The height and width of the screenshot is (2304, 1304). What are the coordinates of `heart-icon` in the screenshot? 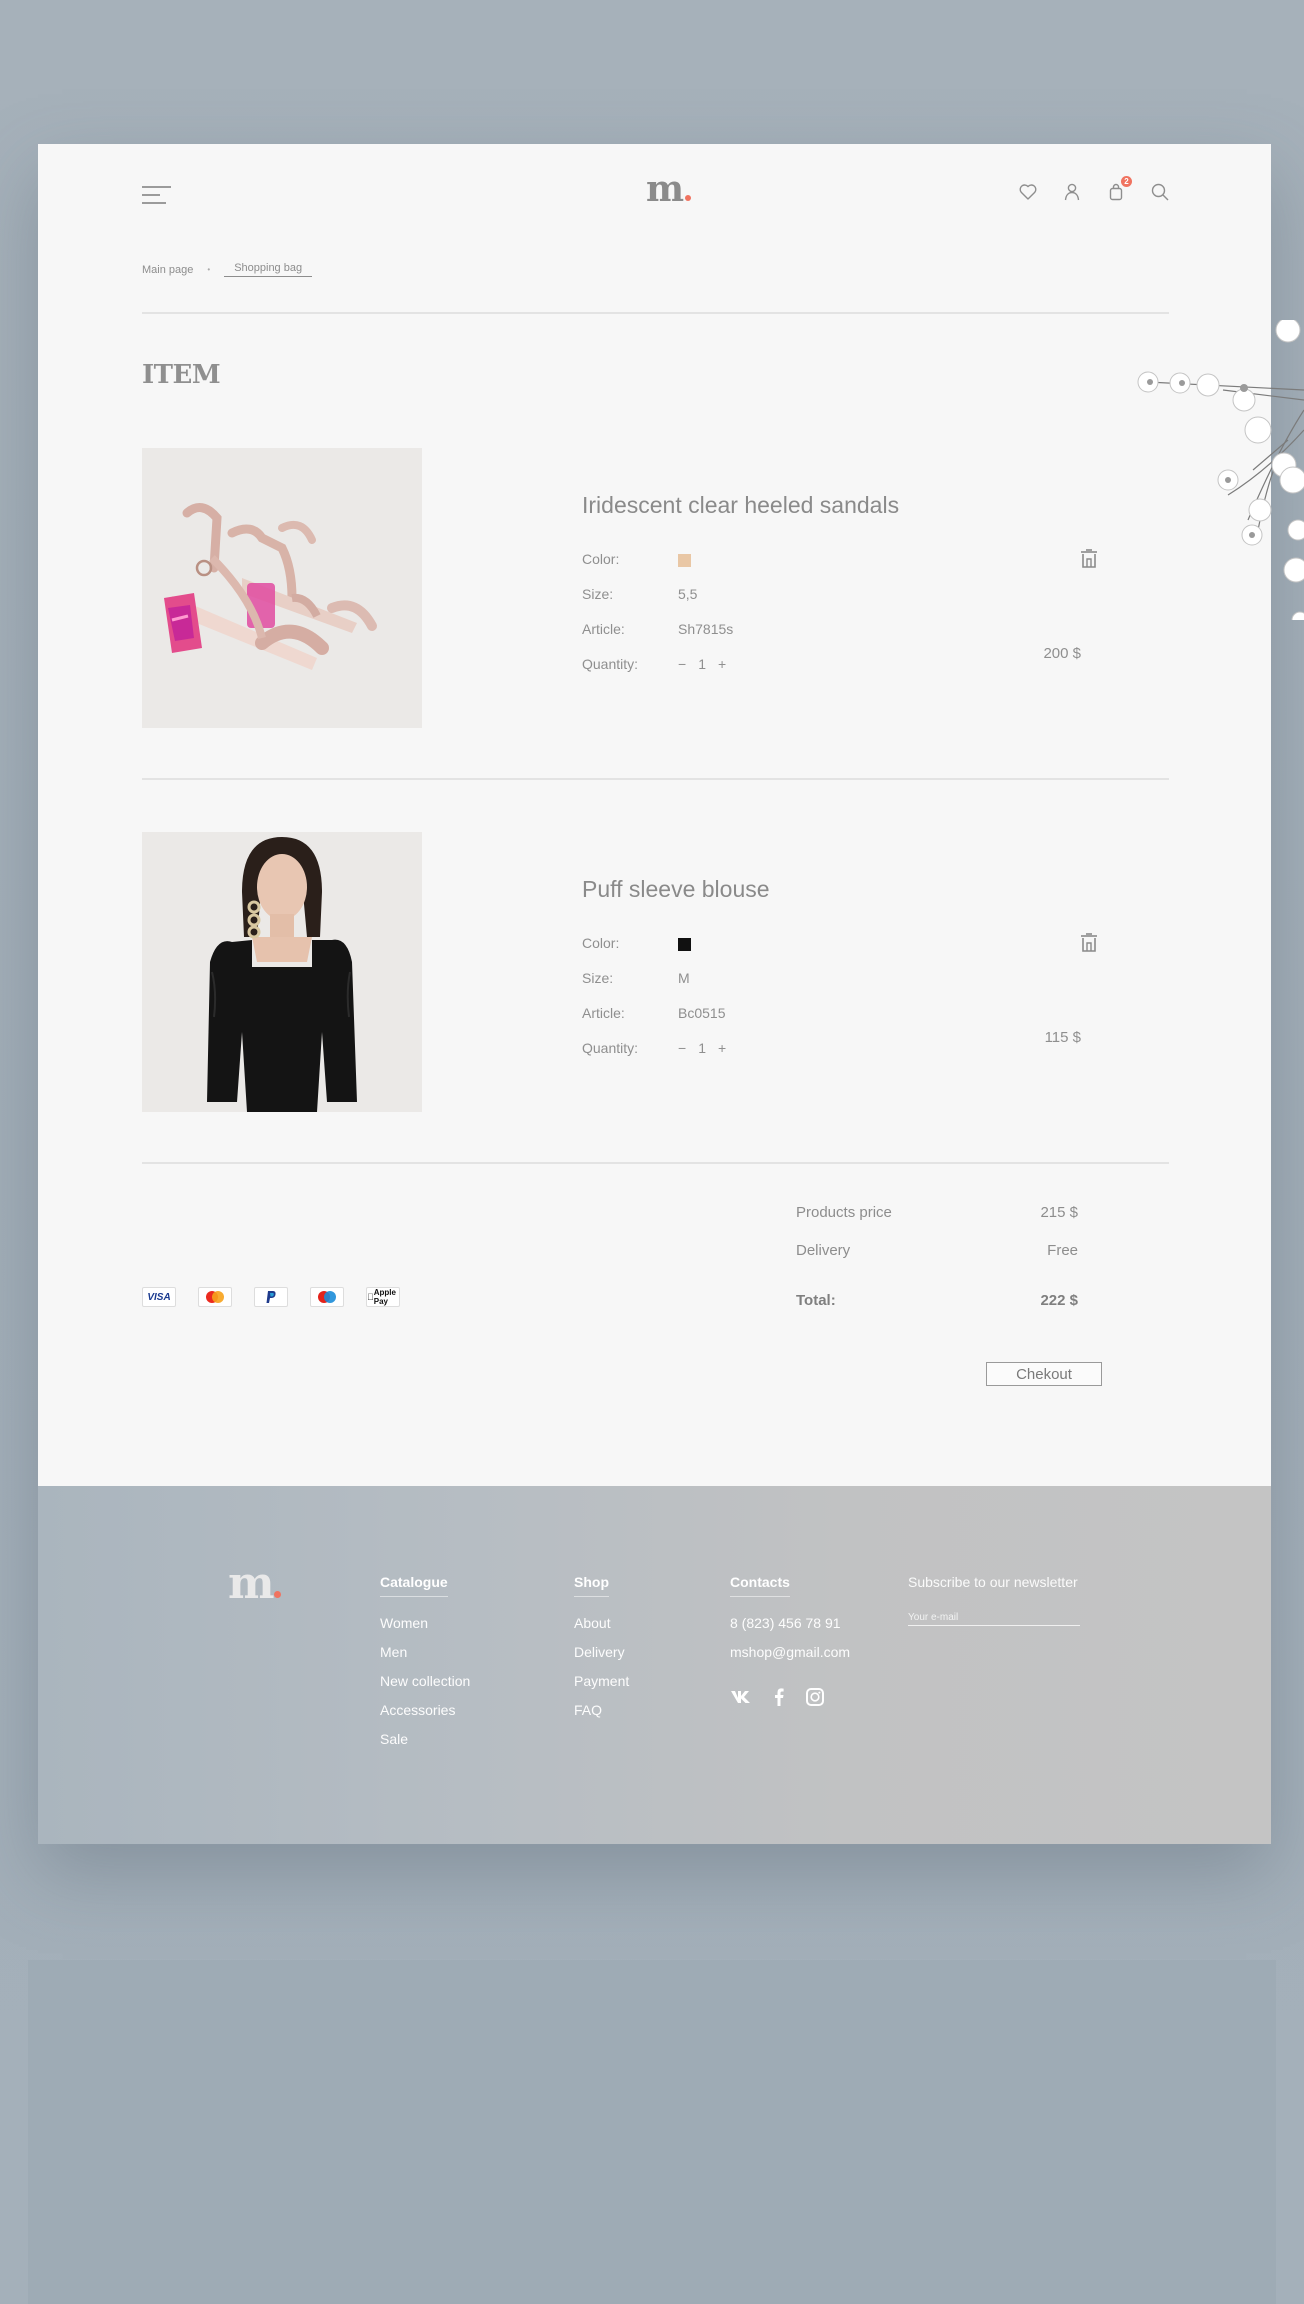 It's located at (1028, 192).